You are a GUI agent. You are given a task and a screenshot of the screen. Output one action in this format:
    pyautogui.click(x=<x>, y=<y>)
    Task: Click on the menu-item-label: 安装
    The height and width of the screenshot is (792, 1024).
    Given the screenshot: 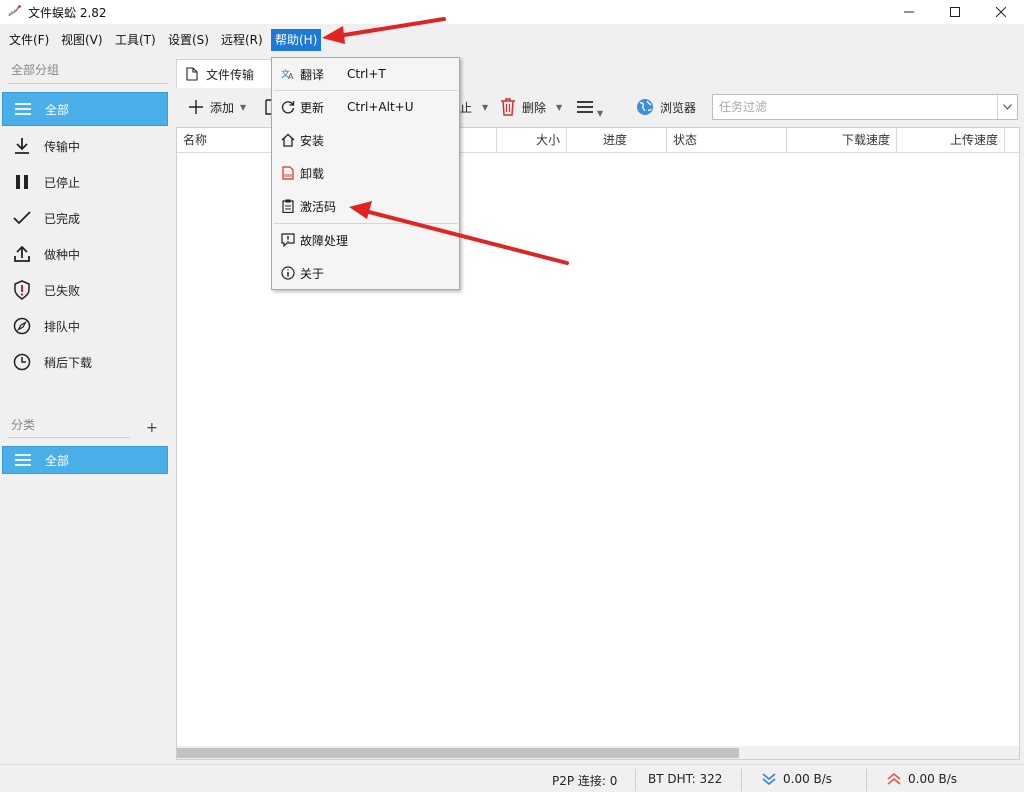 What is the action you would take?
    pyautogui.click(x=312, y=140)
    